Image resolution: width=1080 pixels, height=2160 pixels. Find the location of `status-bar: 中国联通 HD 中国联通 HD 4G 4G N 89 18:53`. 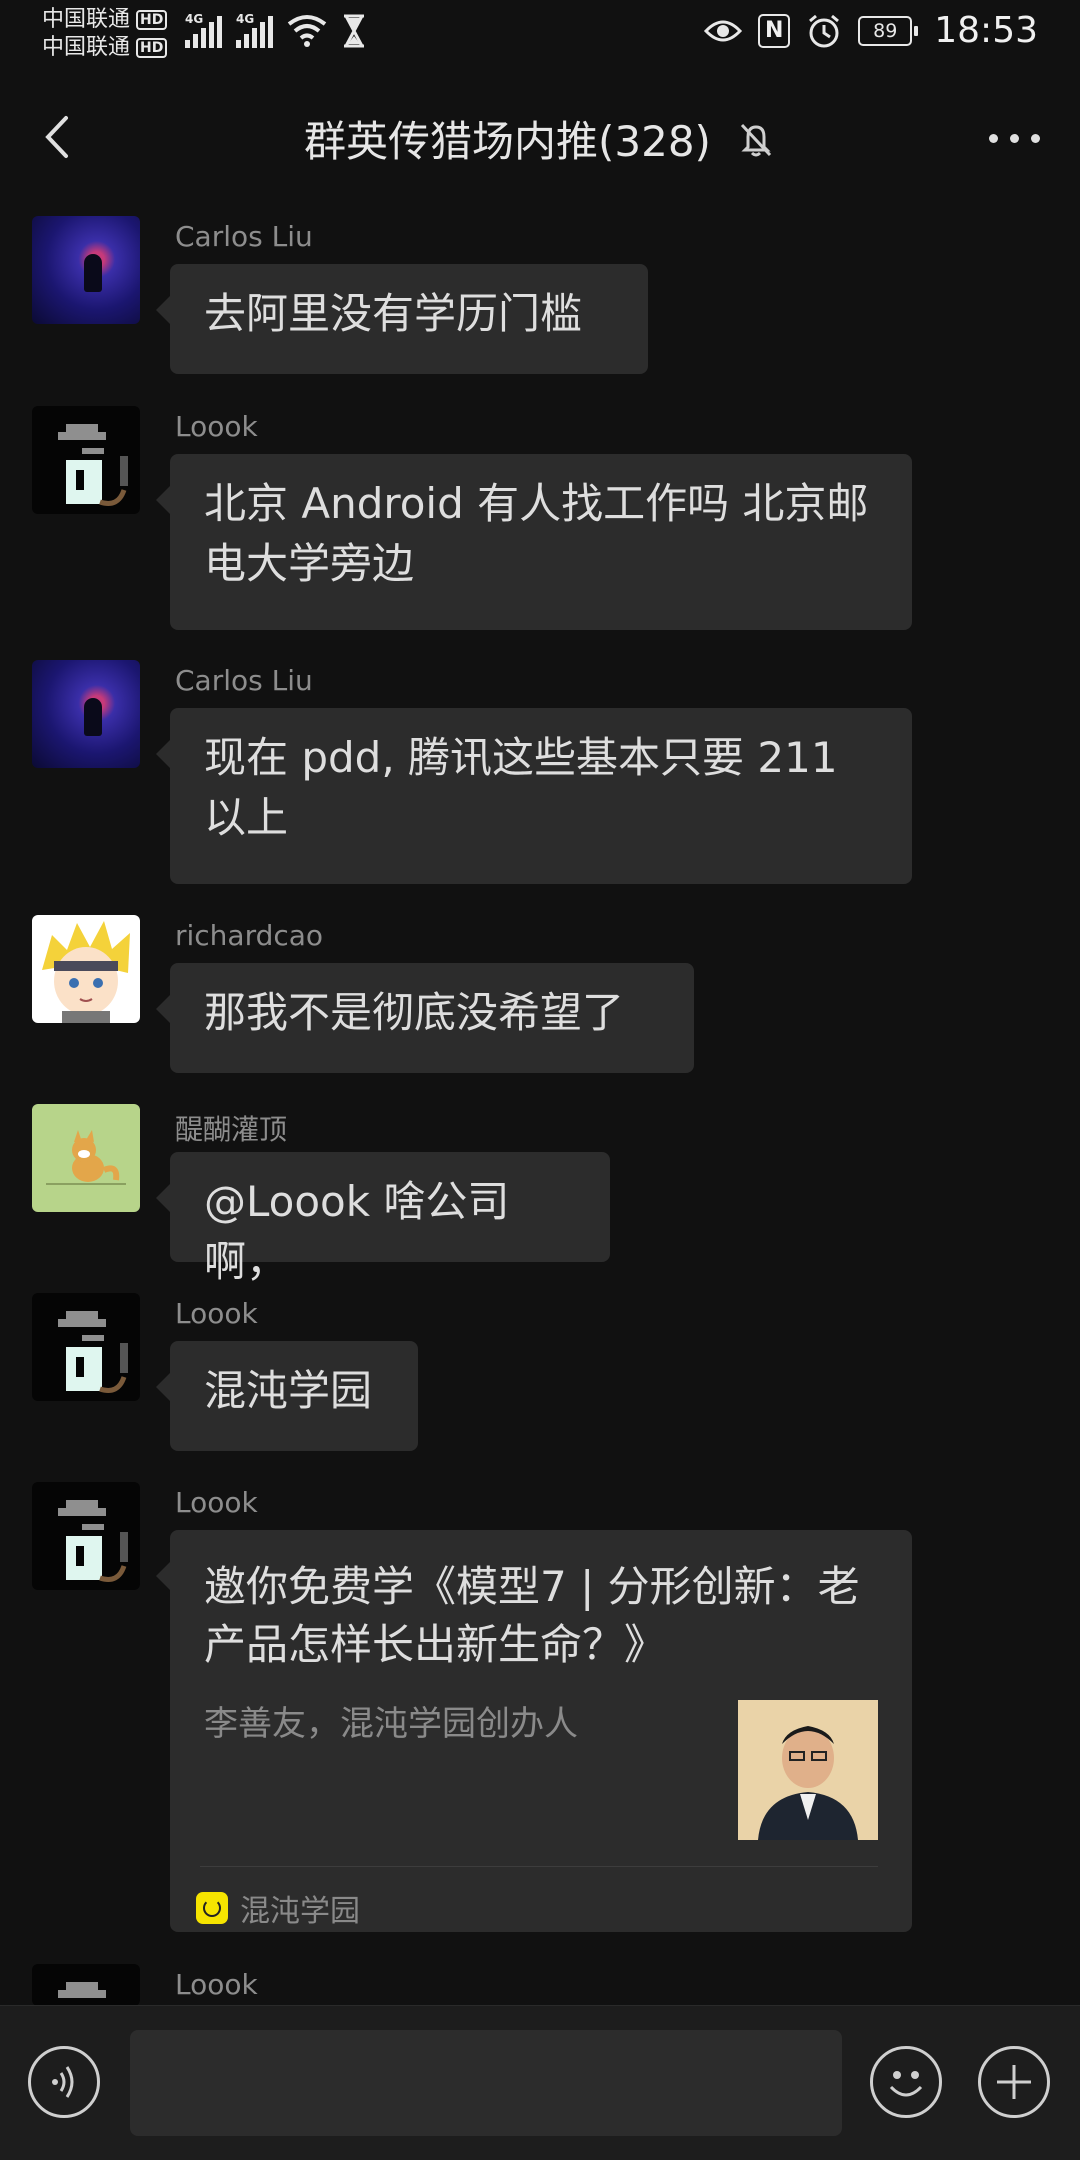

status-bar: 中国联通 HD 中国联通 HD 4G 4G N 89 18:53 is located at coordinates (540, 37).